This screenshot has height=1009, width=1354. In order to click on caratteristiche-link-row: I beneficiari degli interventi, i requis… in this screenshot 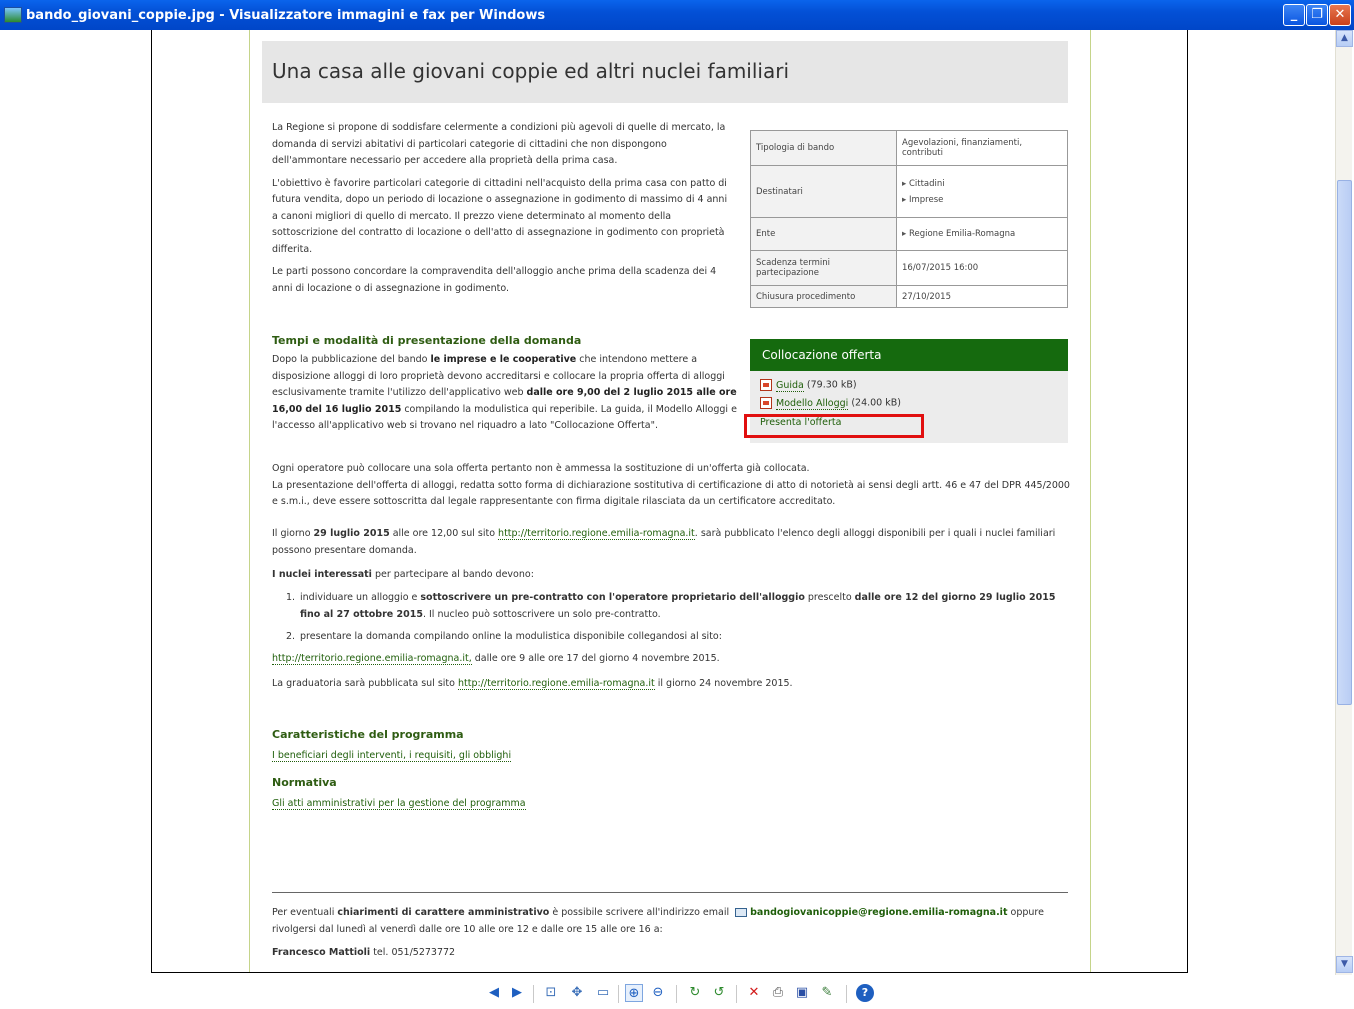, I will do `click(672, 756)`.